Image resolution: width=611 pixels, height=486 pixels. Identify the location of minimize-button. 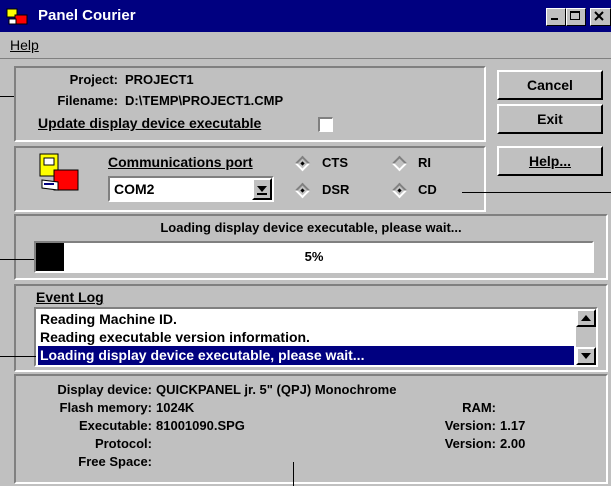
(556, 17).